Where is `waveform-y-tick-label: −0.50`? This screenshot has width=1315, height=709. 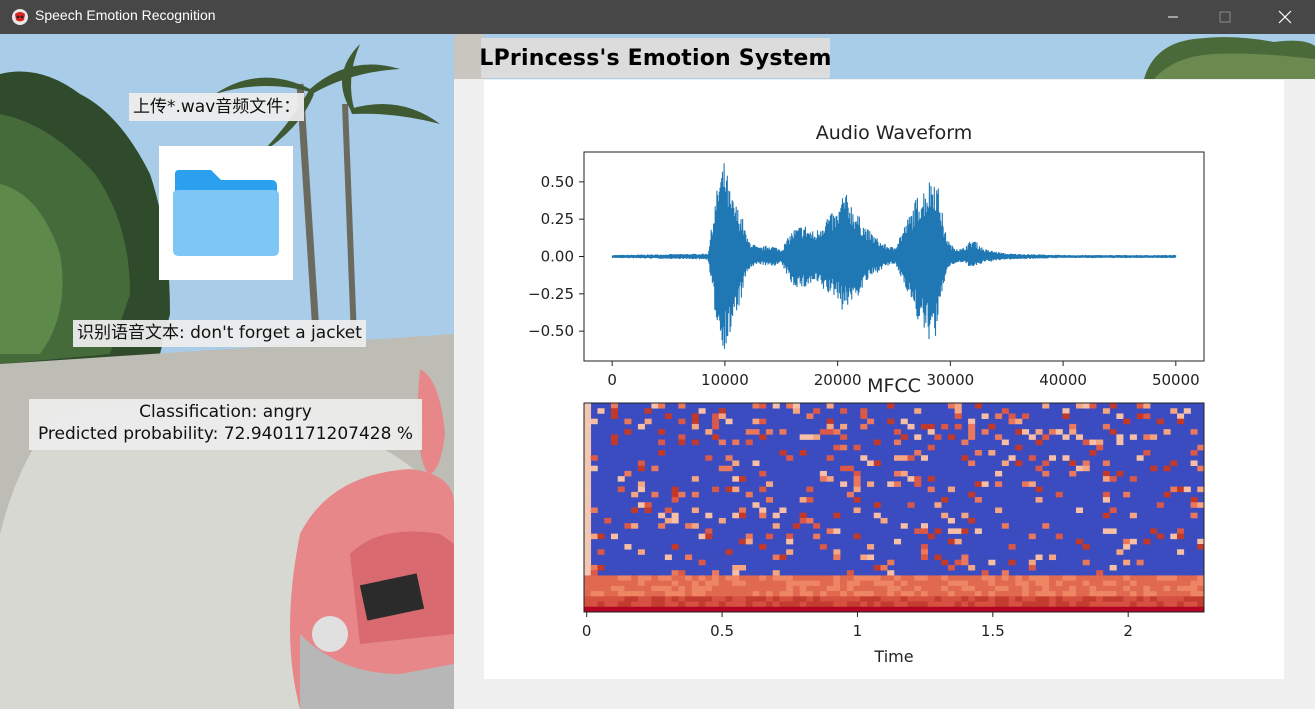 waveform-y-tick-label: −0.50 is located at coordinates (551, 331).